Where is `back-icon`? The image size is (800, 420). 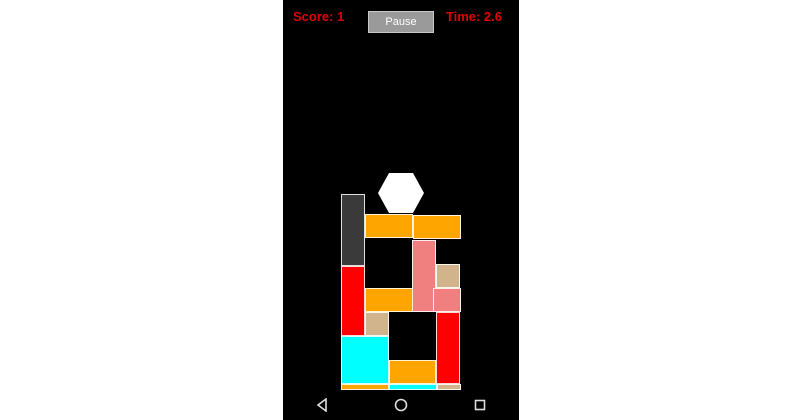
back-icon is located at coordinates (322, 405).